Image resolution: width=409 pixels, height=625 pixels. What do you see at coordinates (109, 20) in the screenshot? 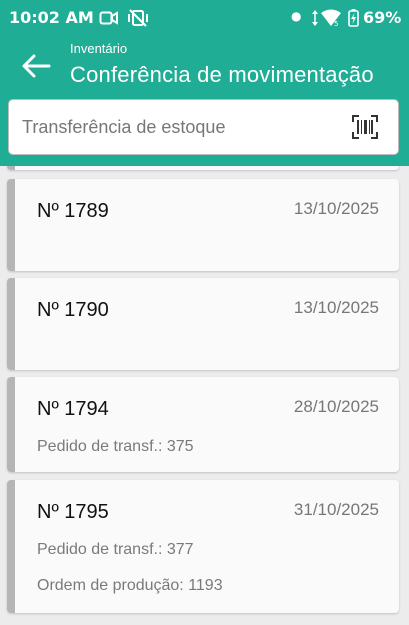
I see `screen-record-icon` at bounding box center [109, 20].